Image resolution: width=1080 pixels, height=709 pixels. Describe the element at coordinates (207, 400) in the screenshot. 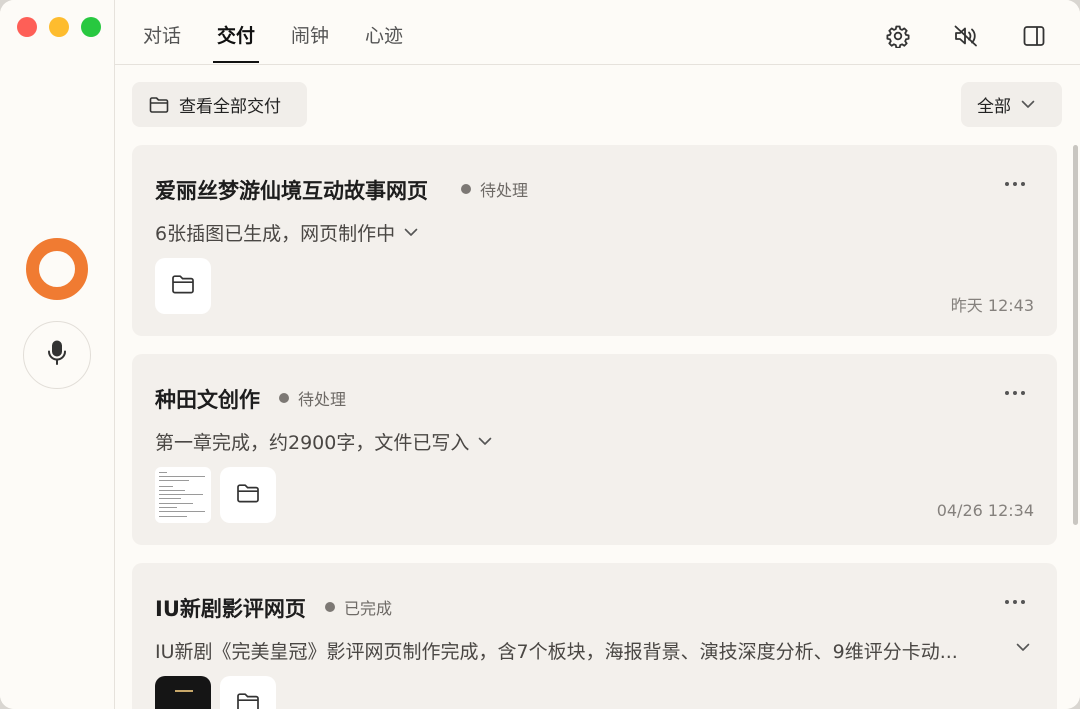

I see `card-title: 种田文创作` at that location.